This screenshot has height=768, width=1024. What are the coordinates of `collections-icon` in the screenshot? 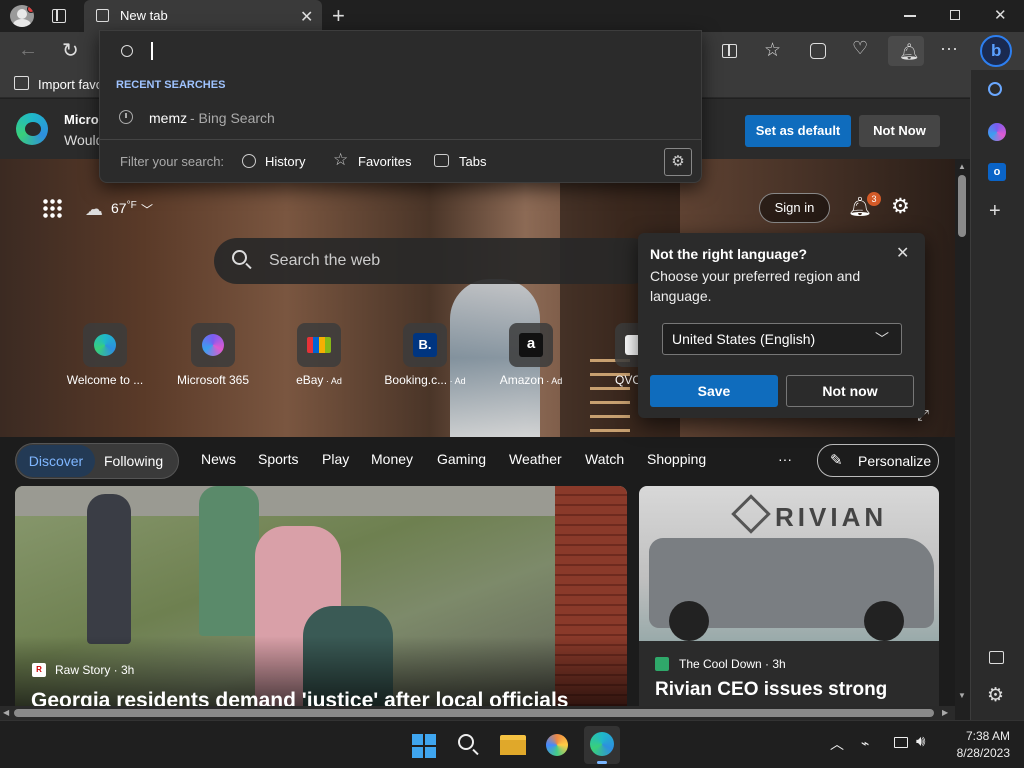 It's located at (818, 51).